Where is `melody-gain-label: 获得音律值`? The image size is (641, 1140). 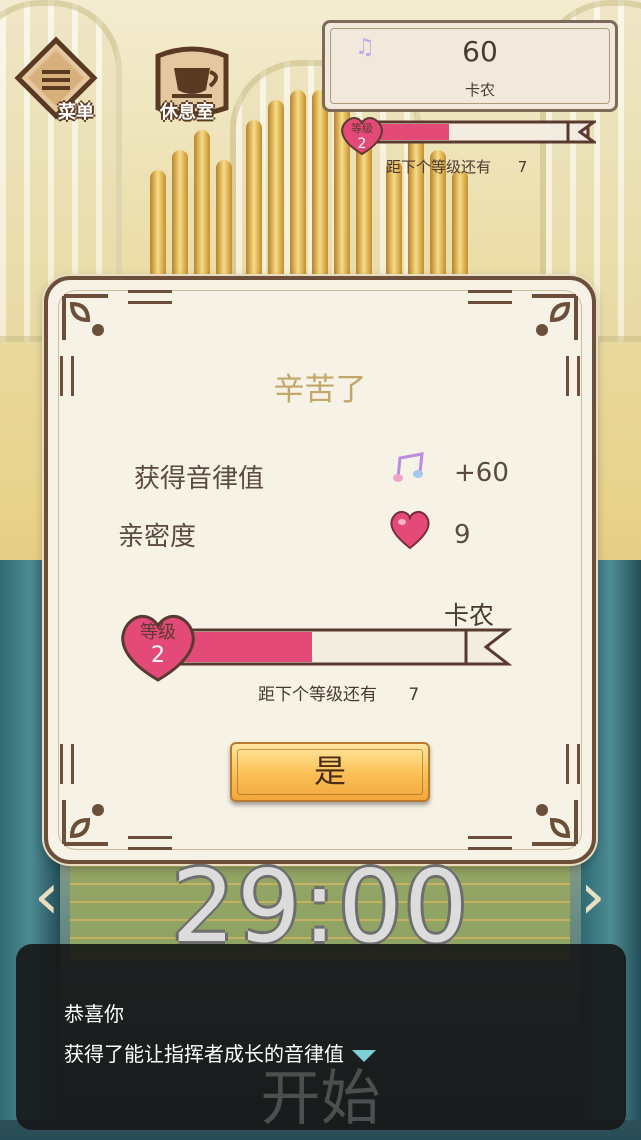
melody-gain-label: 获得音律值 is located at coordinates (199, 479).